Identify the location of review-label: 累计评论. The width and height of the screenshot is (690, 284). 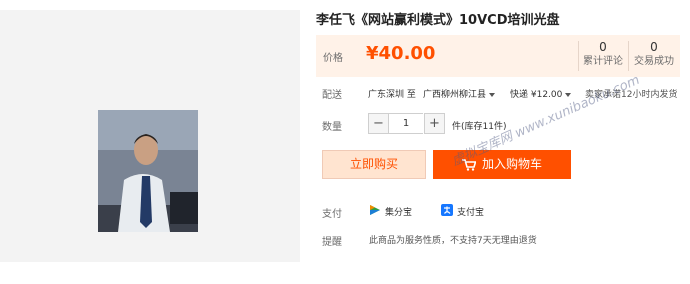
(603, 61).